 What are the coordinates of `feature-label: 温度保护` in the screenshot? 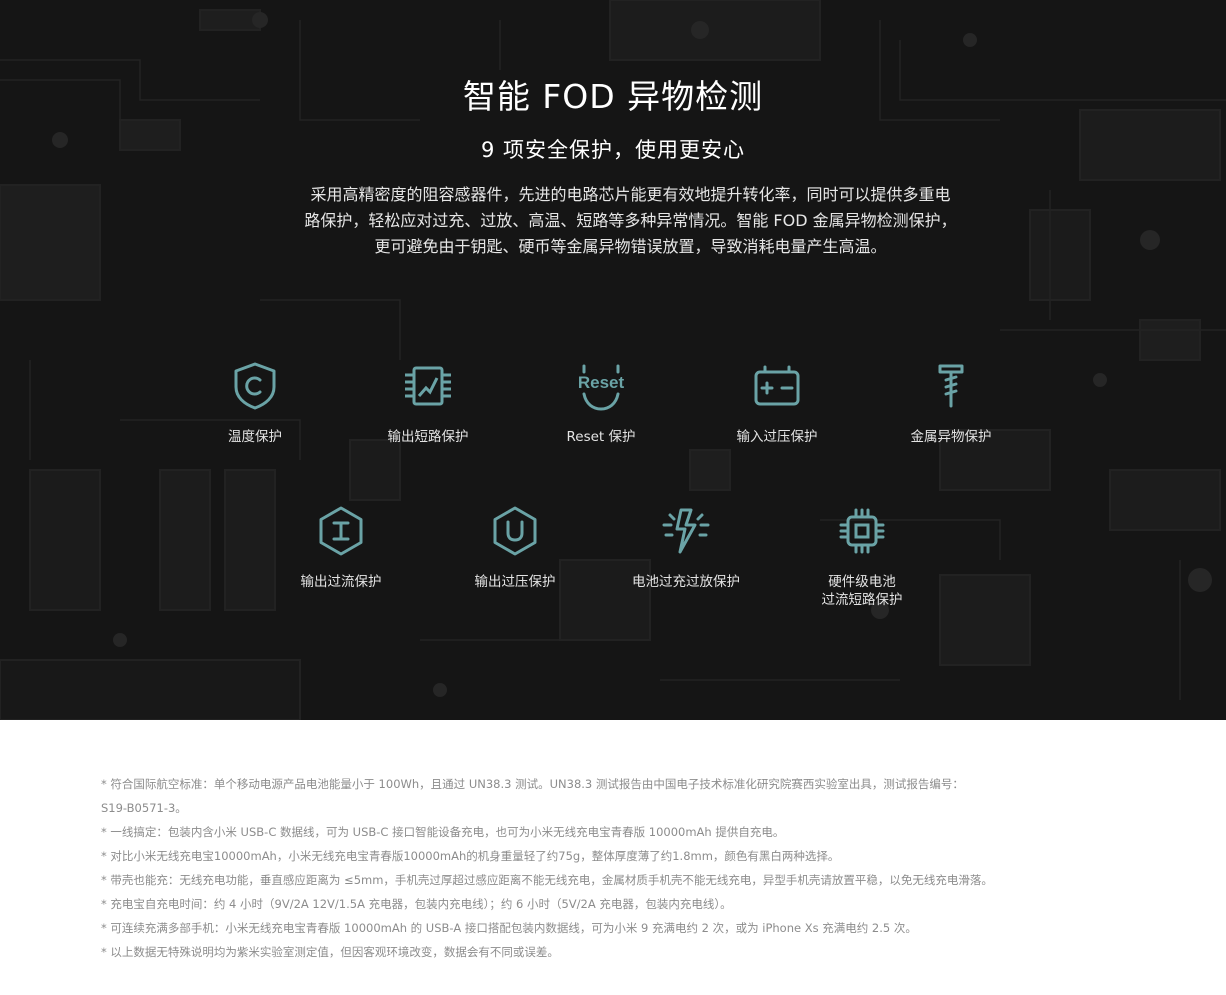 It's located at (255, 437).